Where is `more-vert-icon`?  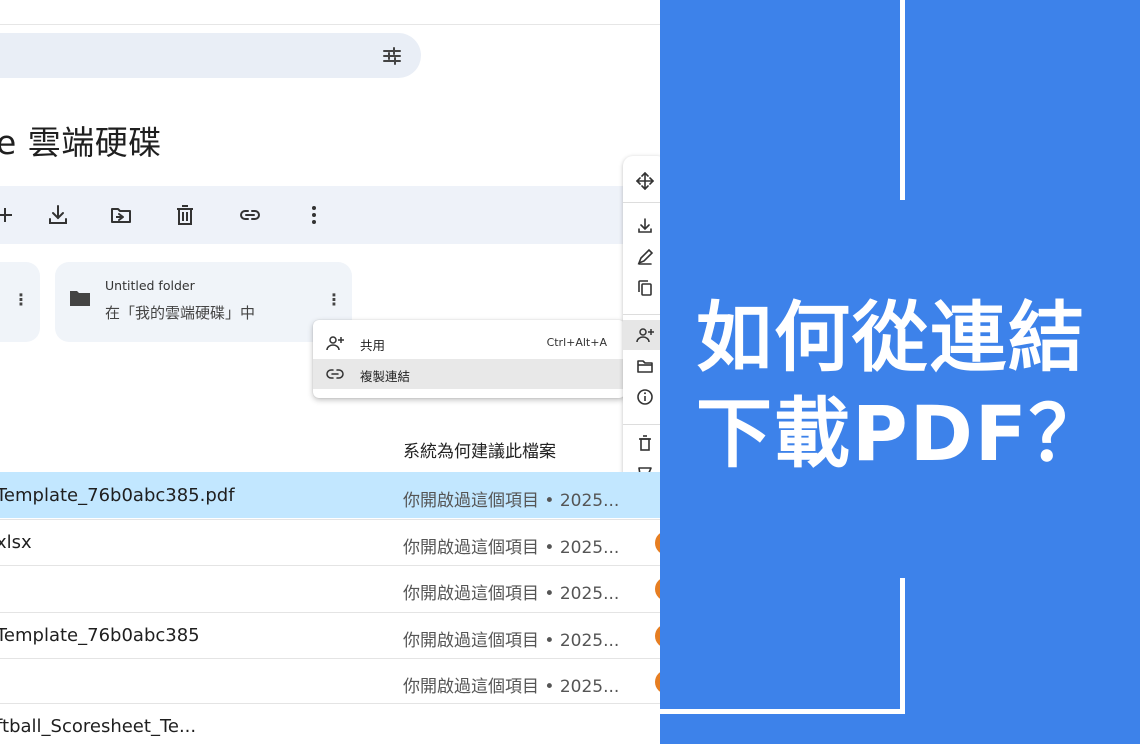
more-vert-icon is located at coordinates (314, 215).